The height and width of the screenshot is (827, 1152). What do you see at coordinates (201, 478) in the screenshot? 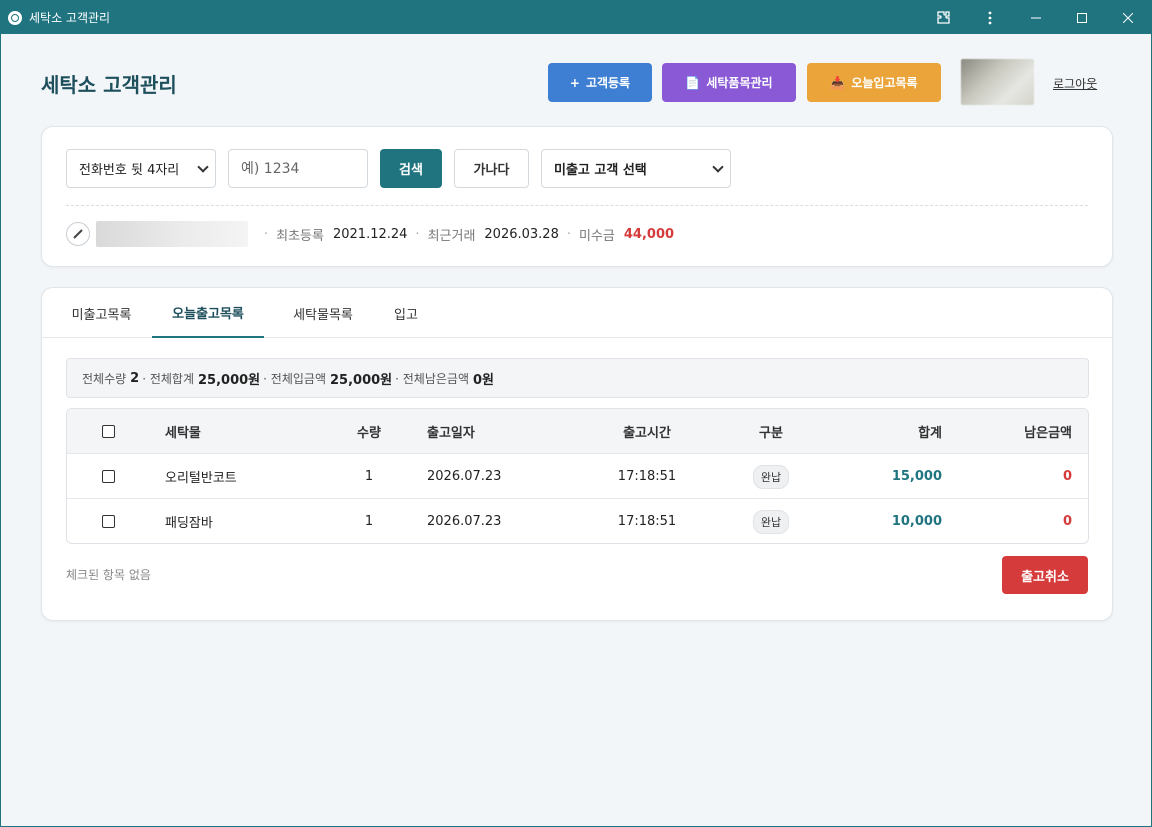
I see `item-name: 오리털반코트` at bounding box center [201, 478].